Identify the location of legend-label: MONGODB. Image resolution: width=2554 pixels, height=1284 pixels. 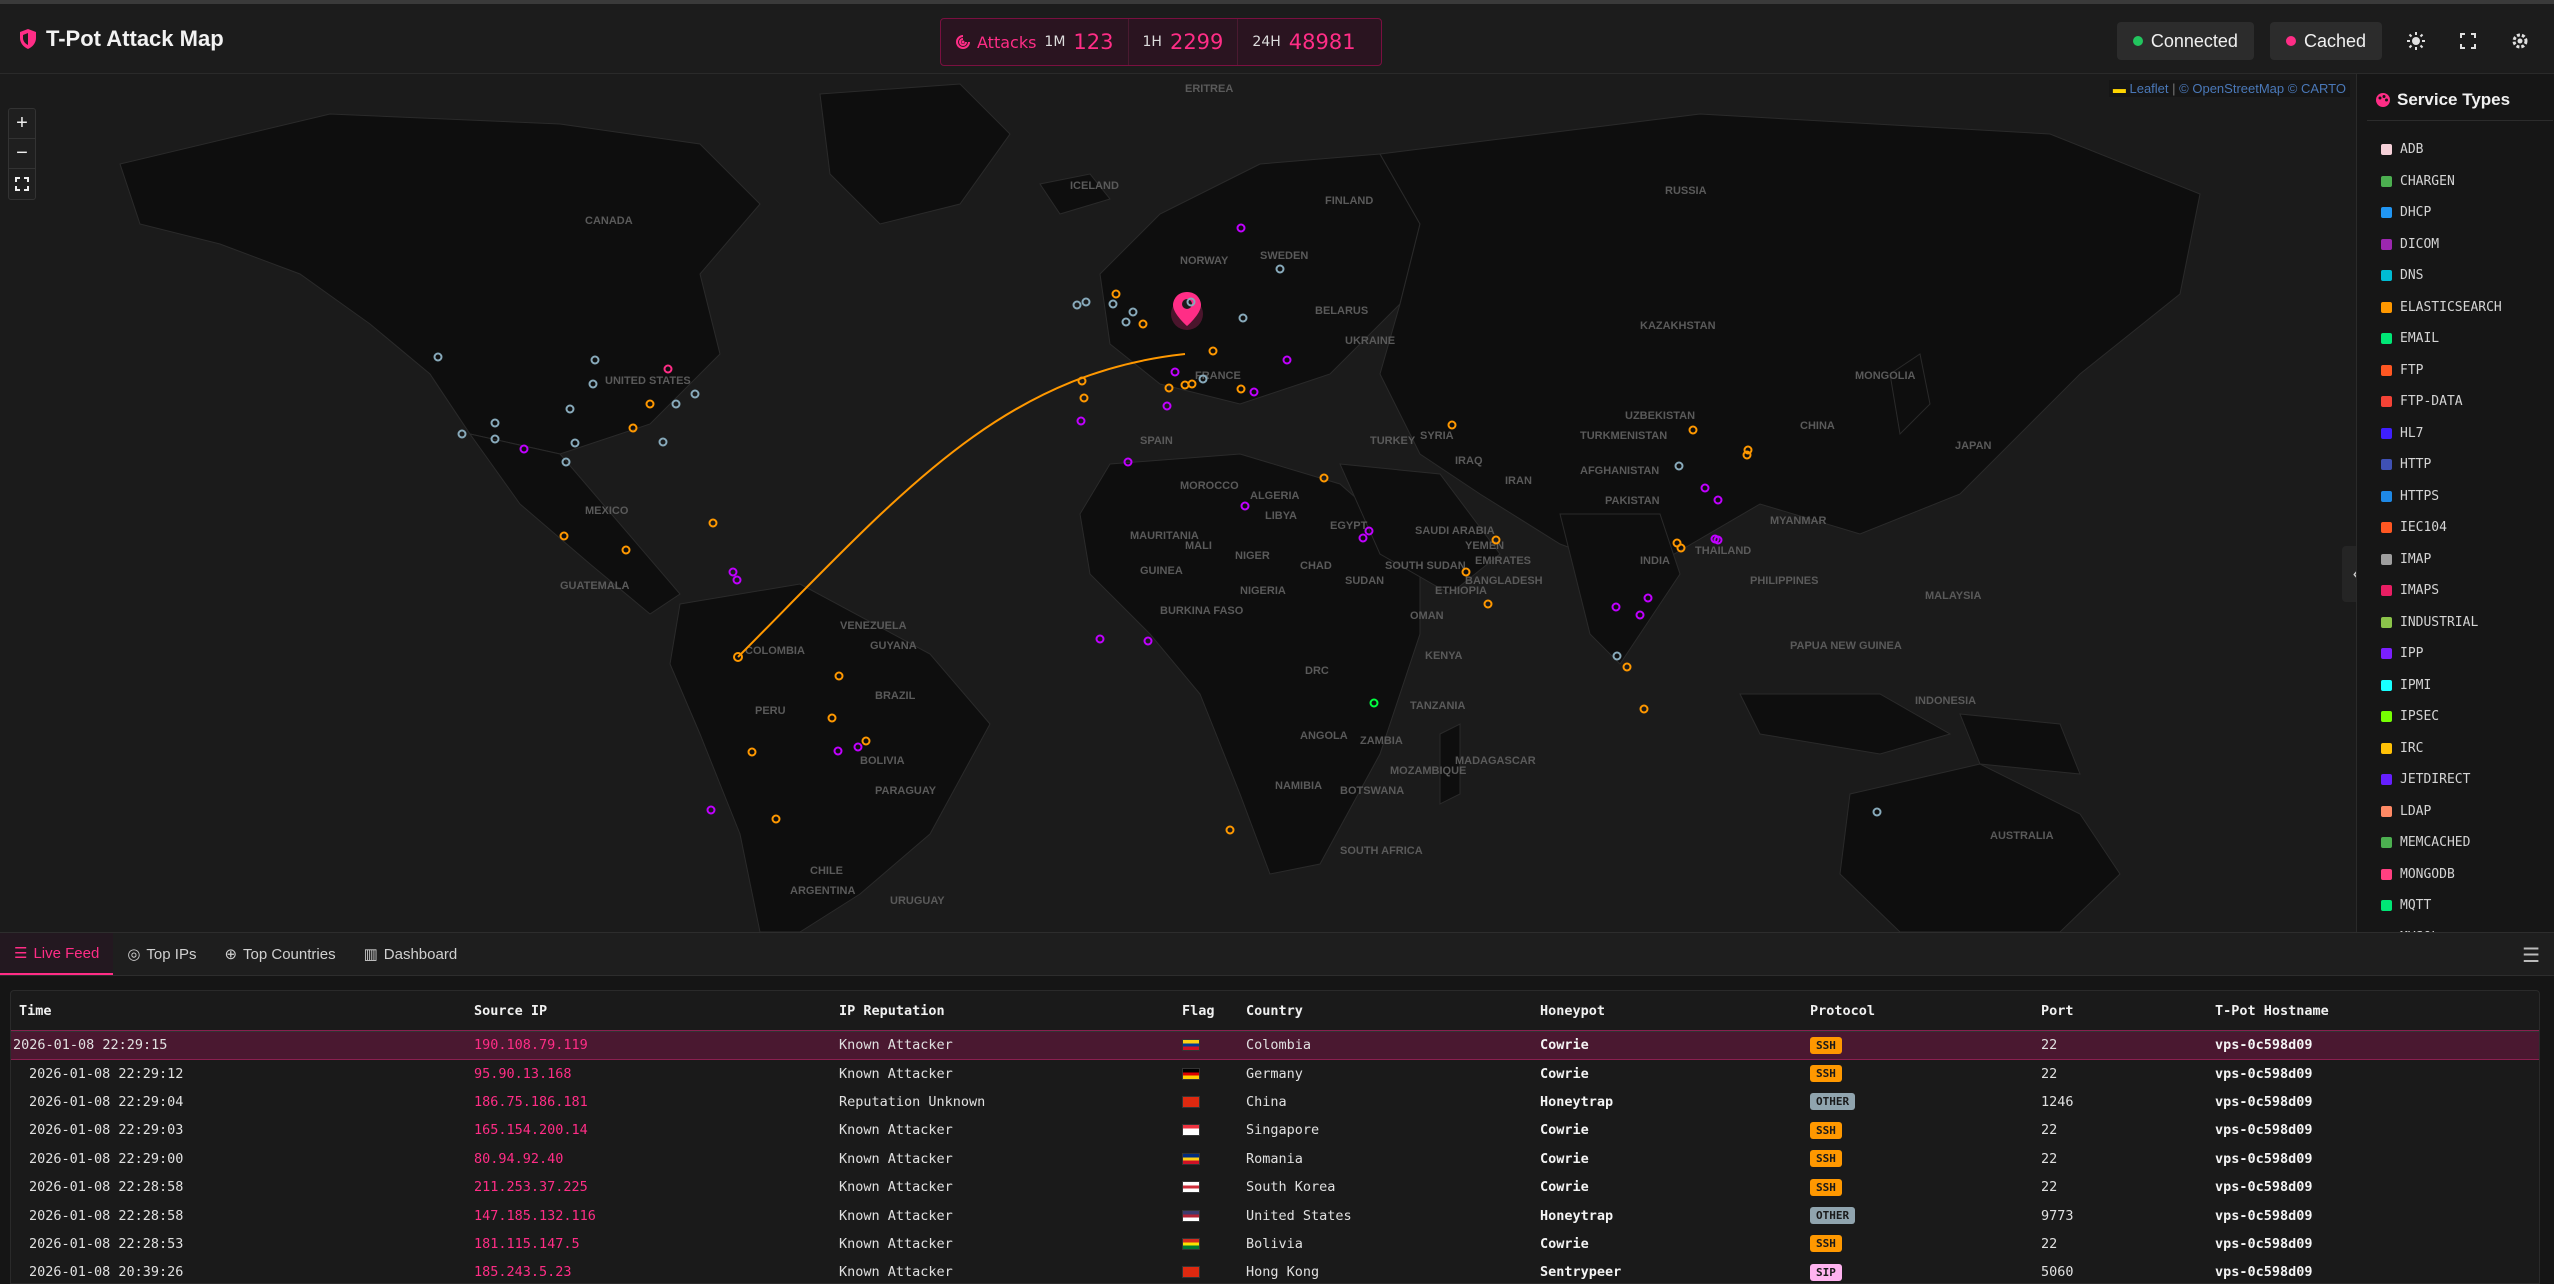
(2427, 874).